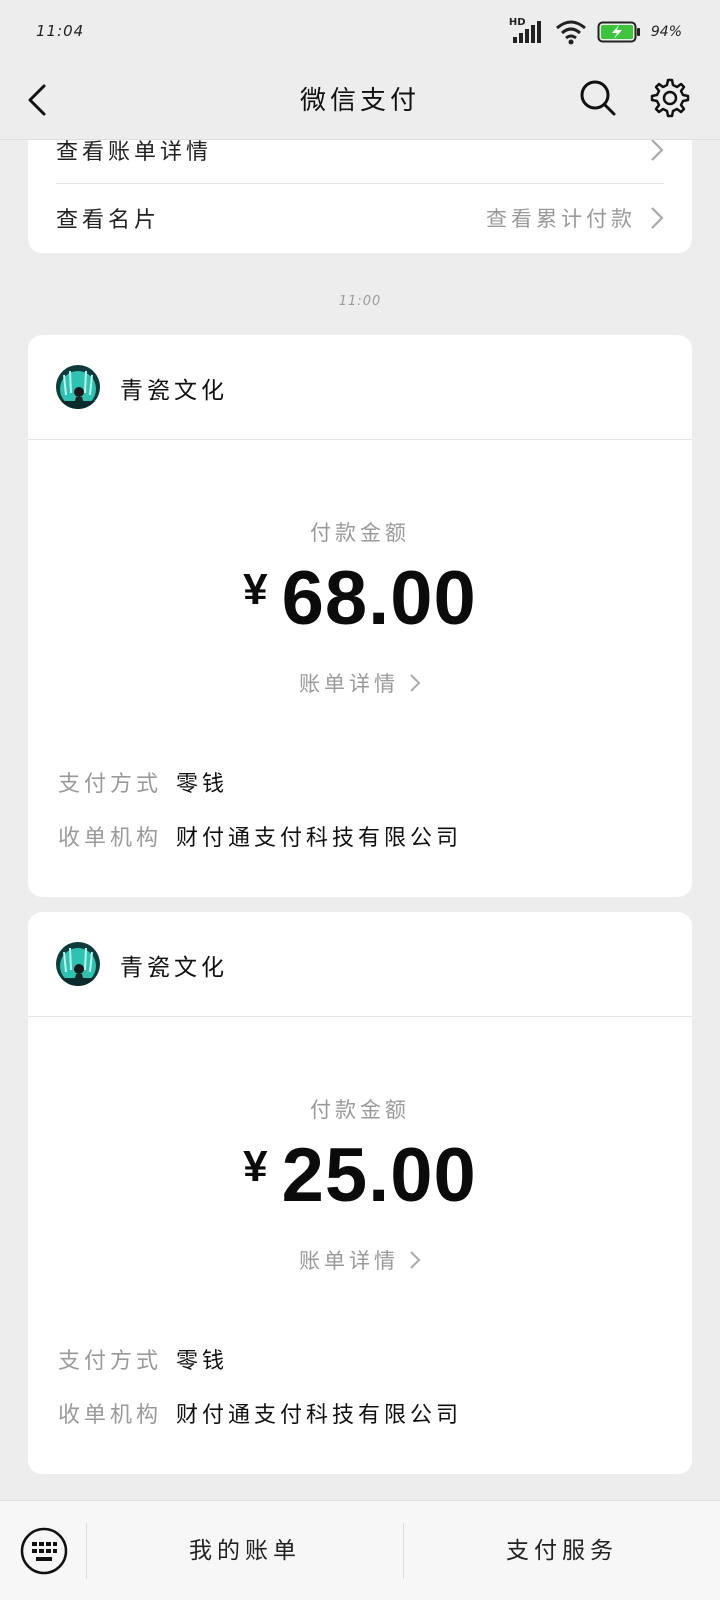 This screenshot has width=720, height=1600. Describe the element at coordinates (360, 31) in the screenshot. I see `status-bar: 11:04 HD 94%` at that location.